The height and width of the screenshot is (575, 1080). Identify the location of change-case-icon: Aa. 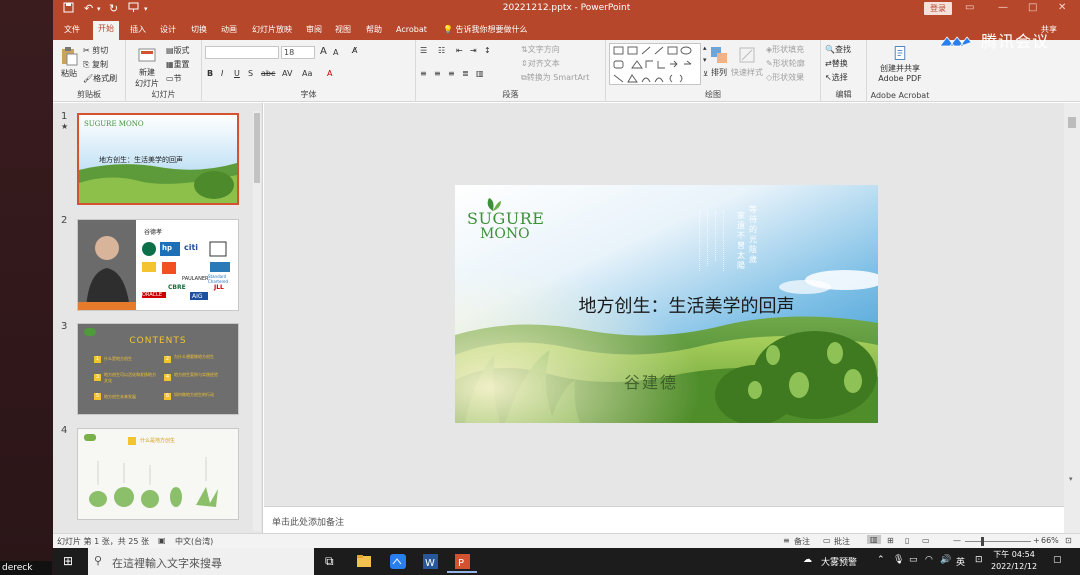
(307, 73).